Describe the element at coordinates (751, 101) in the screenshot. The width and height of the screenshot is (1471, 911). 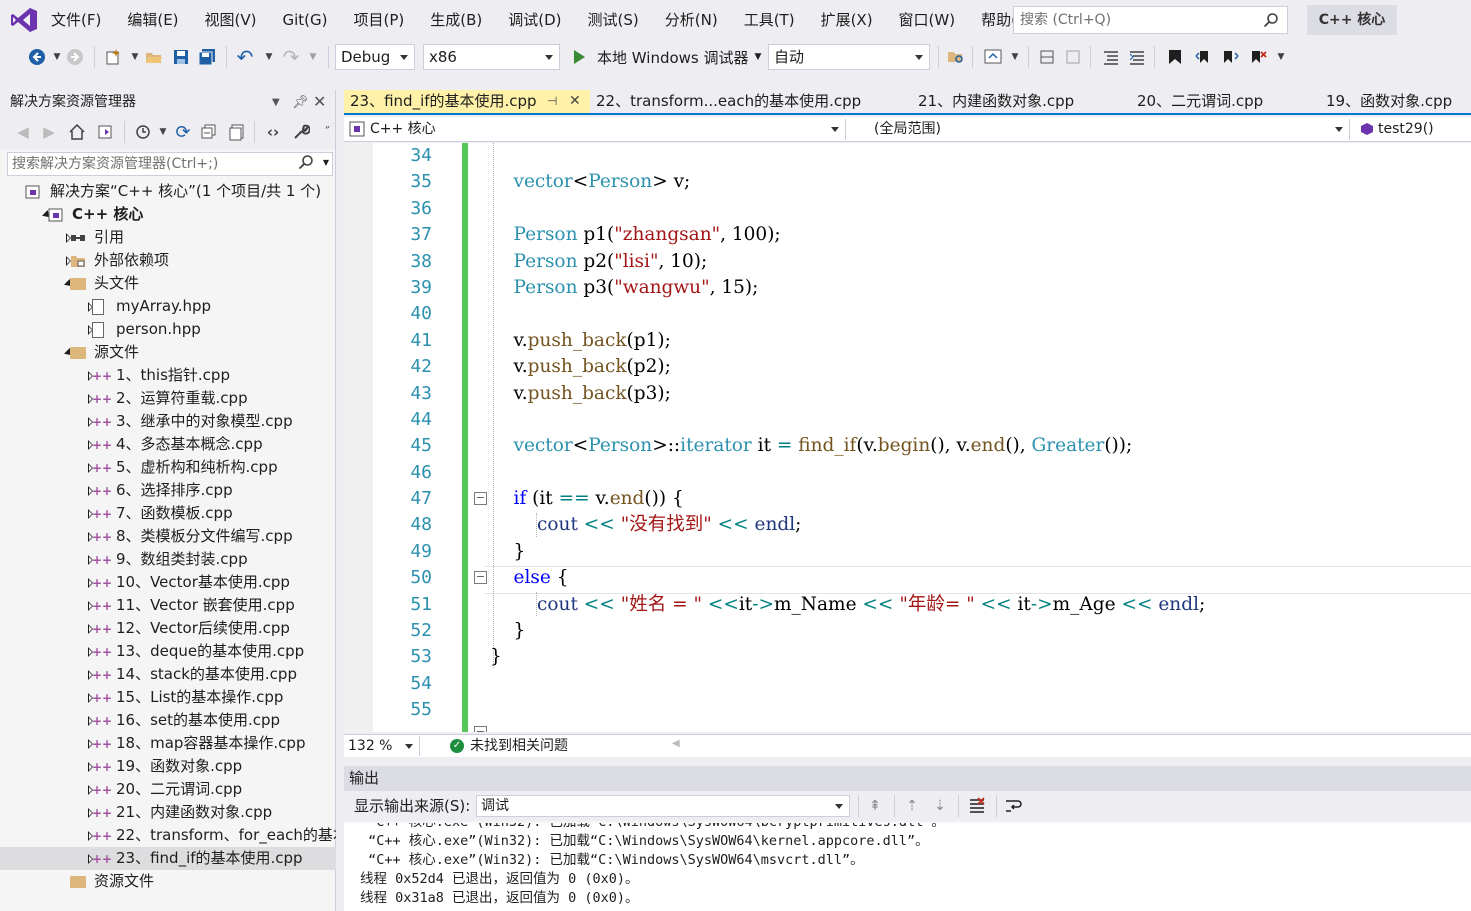
I see `tab-transform: 22、transform...each的基本使用.cpp` at that location.